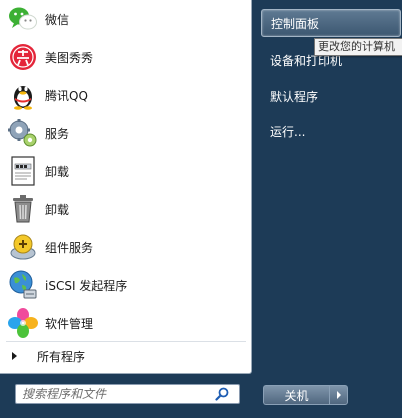 The width and height of the screenshot is (402, 418). I want to click on search-icon, so click(222, 394).